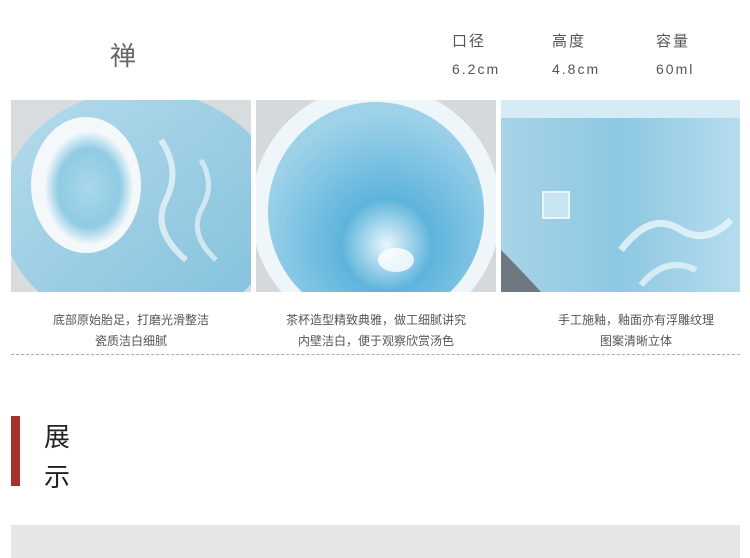  I want to click on caption-line: 瓷质洁白细腻, so click(130, 341).